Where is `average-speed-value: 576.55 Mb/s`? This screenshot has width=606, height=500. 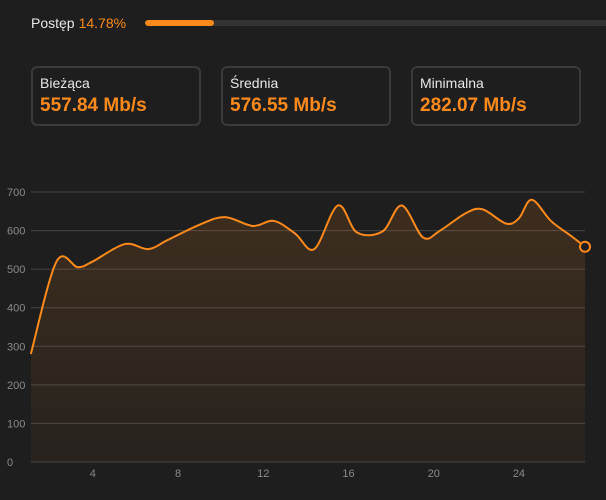 average-speed-value: 576.55 Mb/s is located at coordinates (283, 105).